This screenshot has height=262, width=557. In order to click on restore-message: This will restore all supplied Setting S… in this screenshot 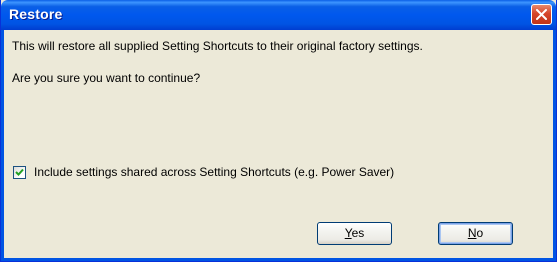, I will do `click(217, 46)`.